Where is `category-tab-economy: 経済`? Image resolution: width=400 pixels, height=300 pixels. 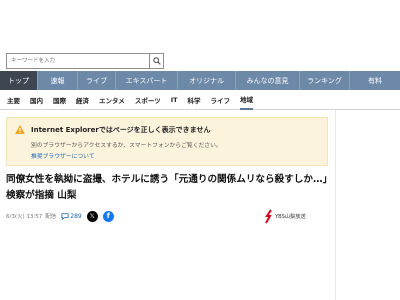 category-tab-economy: 経済 is located at coordinates (82, 100).